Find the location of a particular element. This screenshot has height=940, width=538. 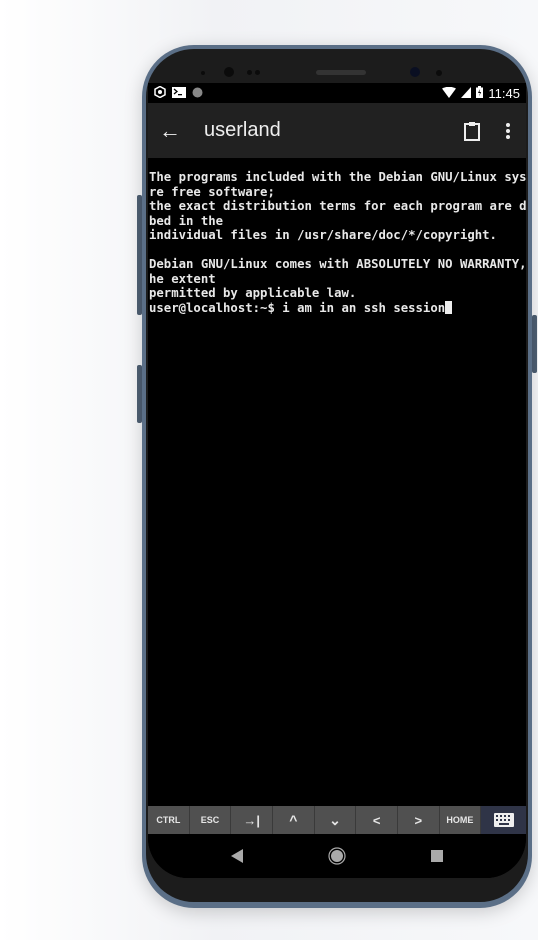

clipboard-icon is located at coordinates (472, 131).